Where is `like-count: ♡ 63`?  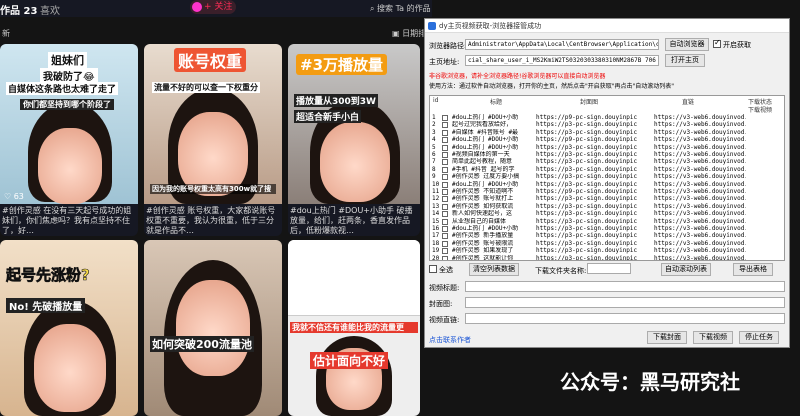
like-count: ♡ 63 is located at coordinates (14, 196).